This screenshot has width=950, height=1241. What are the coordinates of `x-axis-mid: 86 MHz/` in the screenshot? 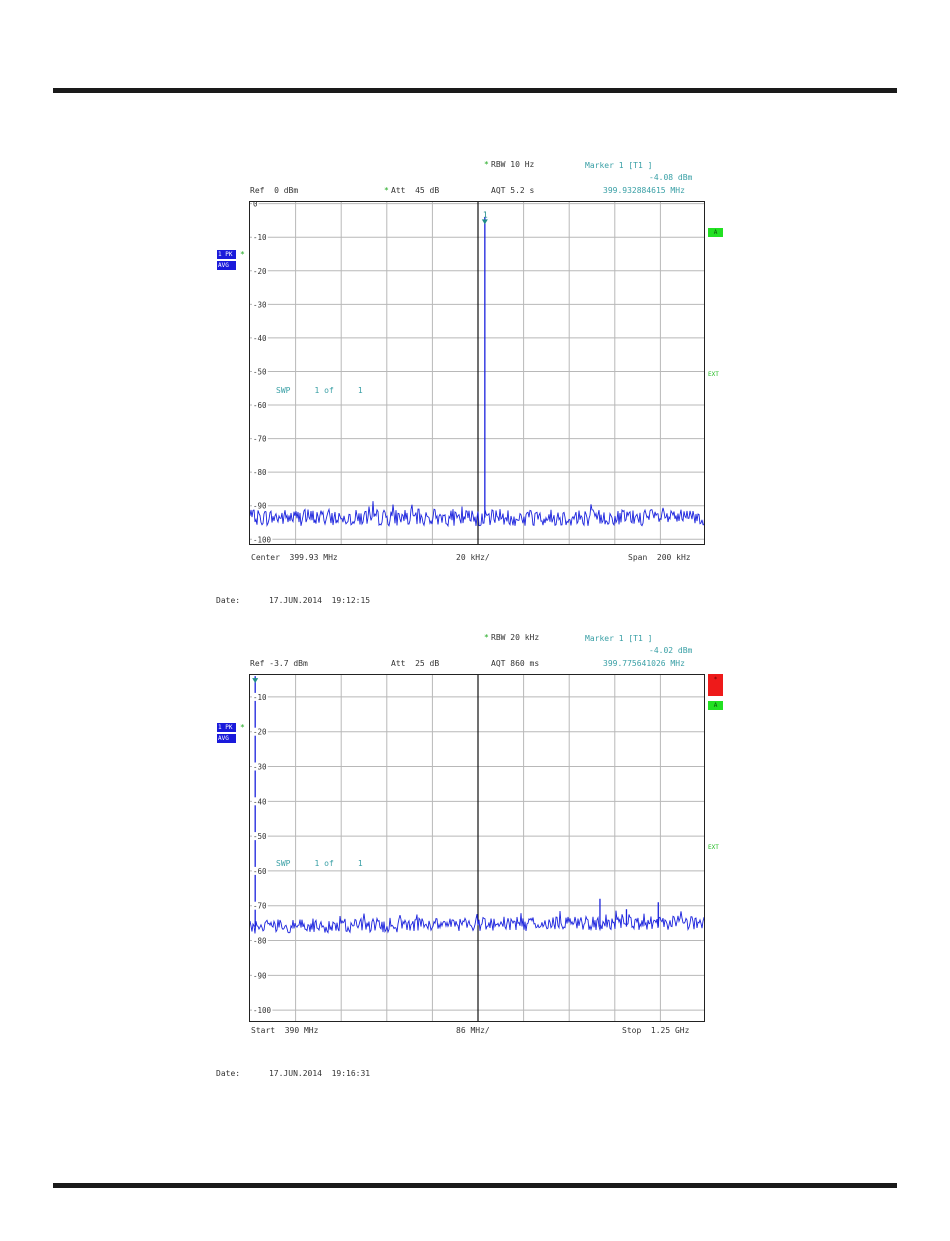 It's located at (473, 1030).